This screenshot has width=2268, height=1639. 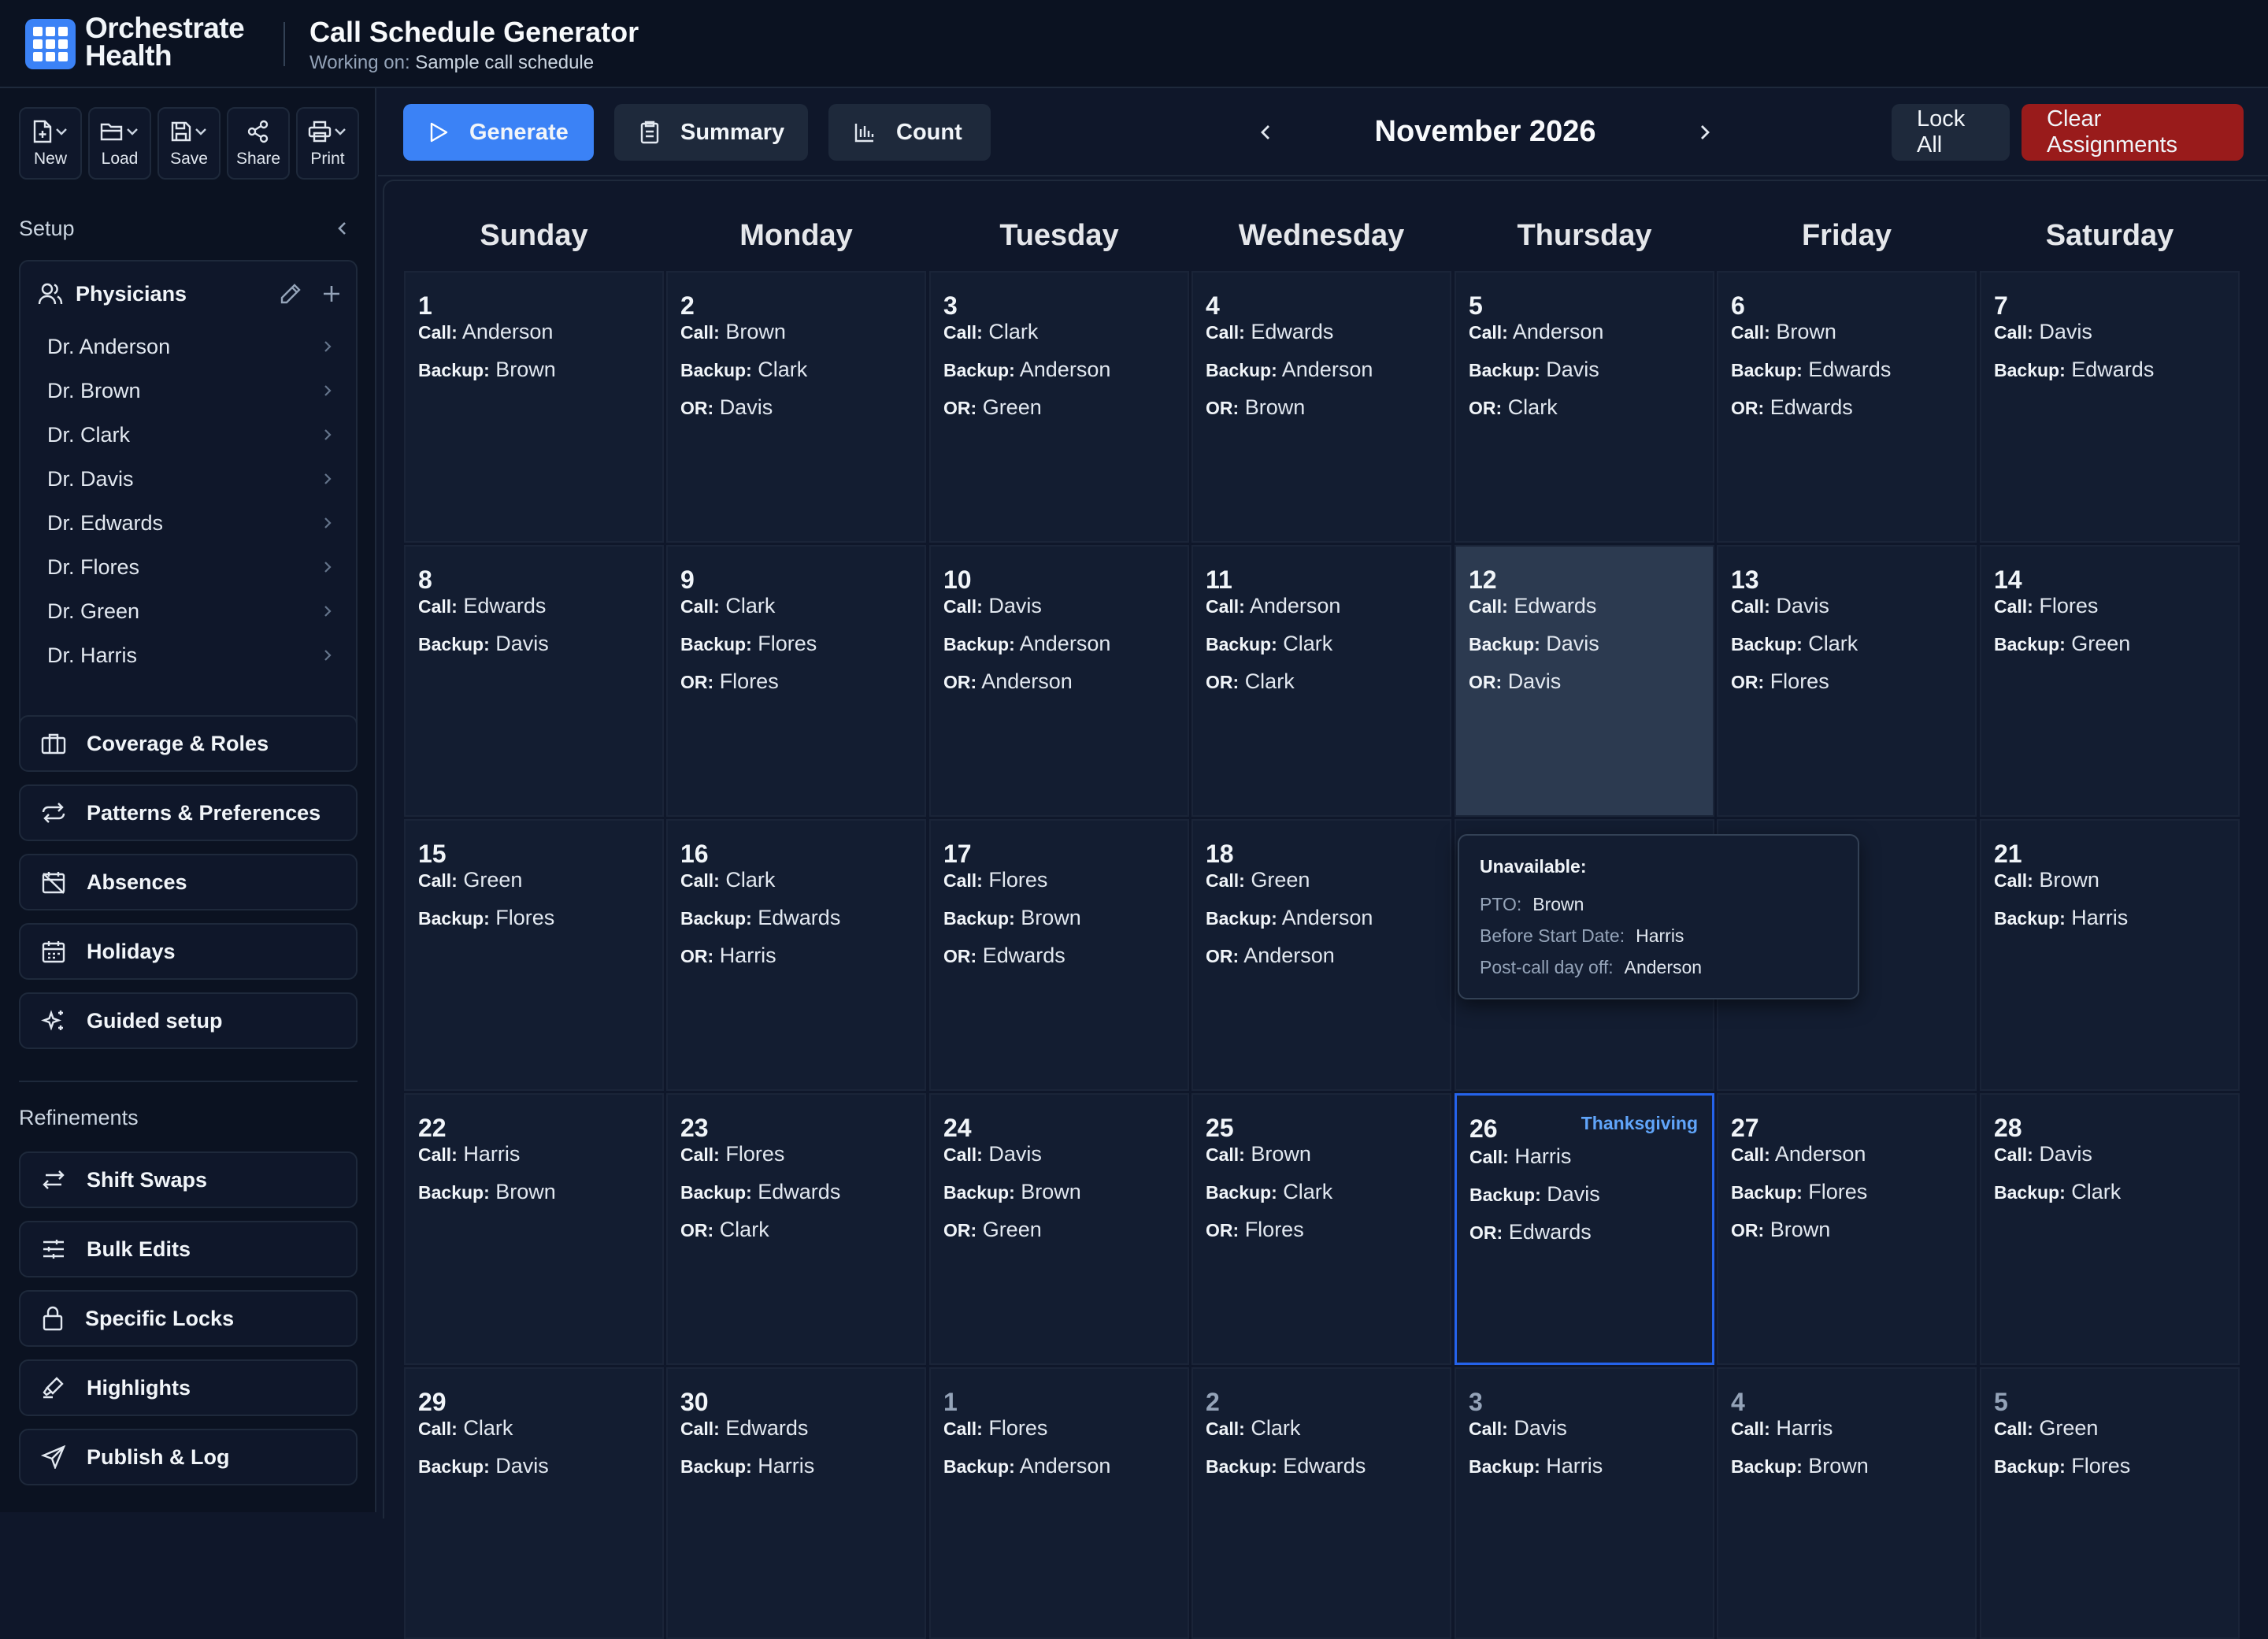 What do you see at coordinates (729, 681) in the screenshot?
I see `or-assignment: OR: Flores` at bounding box center [729, 681].